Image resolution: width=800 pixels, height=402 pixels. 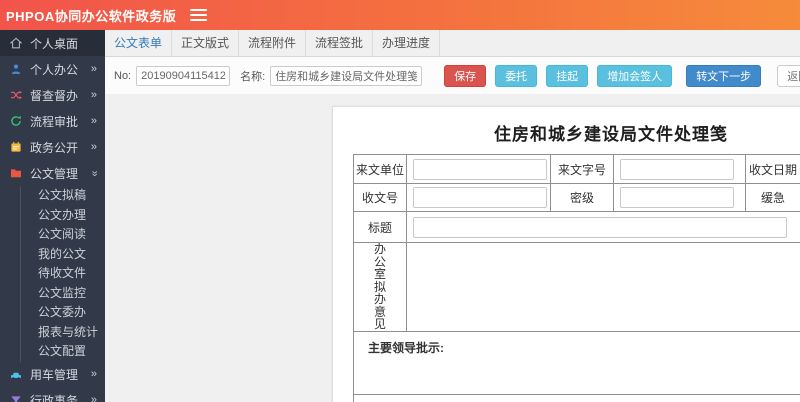 I want to click on sidebar-item-gov-disclosure: 政务公开 », so click(x=52, y=147).